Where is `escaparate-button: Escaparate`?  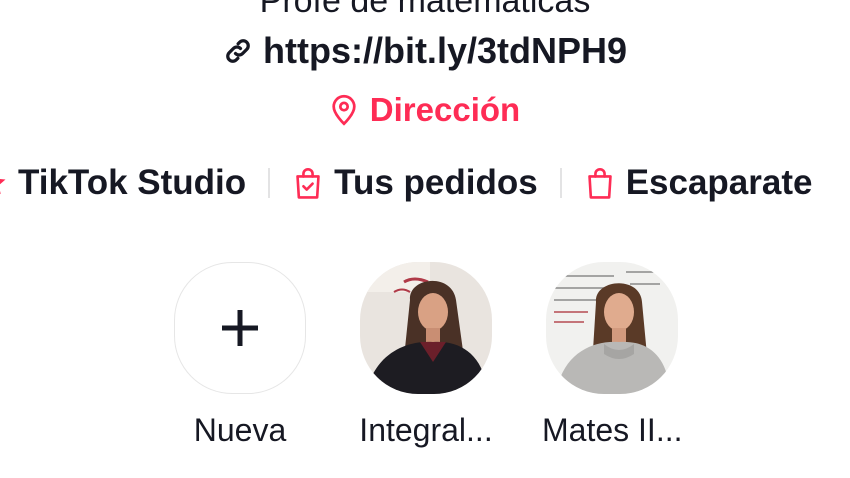
escaparate-button: Escaparate is located at coordinates (698, 183).